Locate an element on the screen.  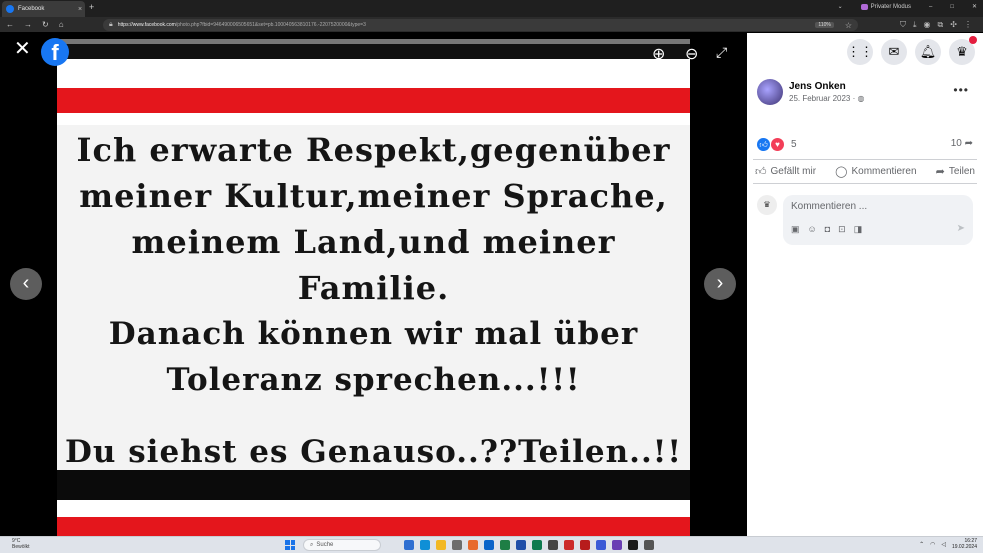
search-icon: ⌕ is located at coordinates (312, 544).